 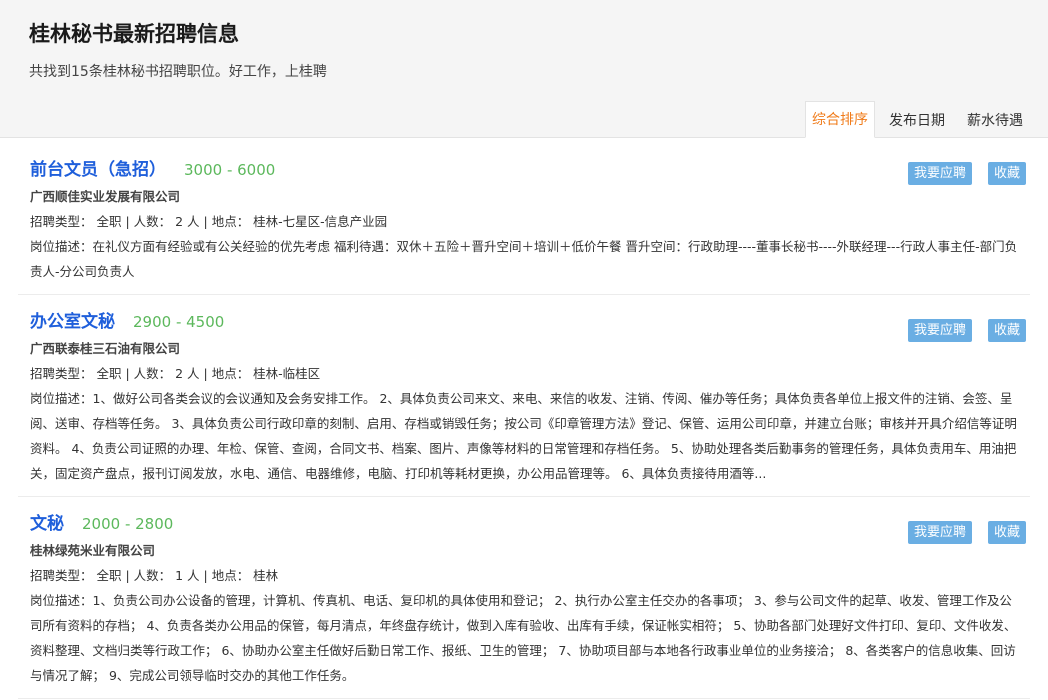 I want to click on sort-tabs: 综合排序 发布日期 薪水待遇, so click(x=915, y=119).